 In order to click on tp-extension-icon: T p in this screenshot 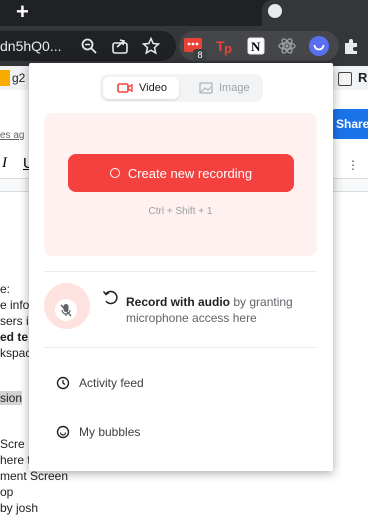, I will do `click(225, 46)`.